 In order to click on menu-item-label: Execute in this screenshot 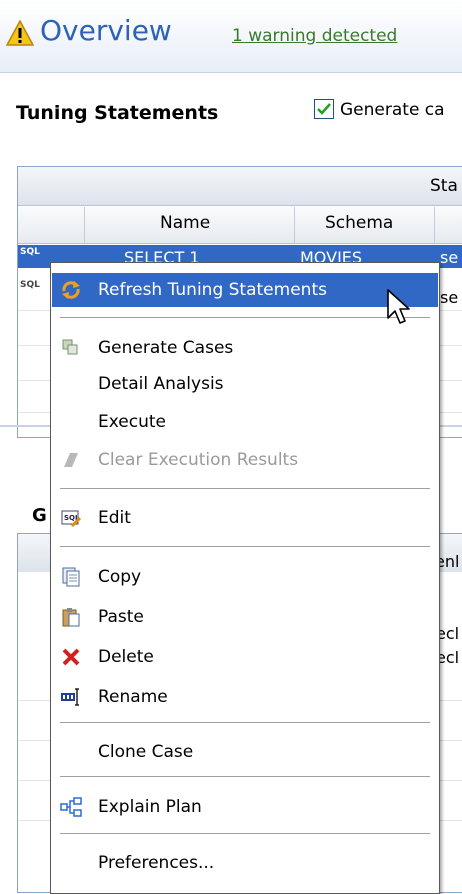, I will do `click(132, 422)`.